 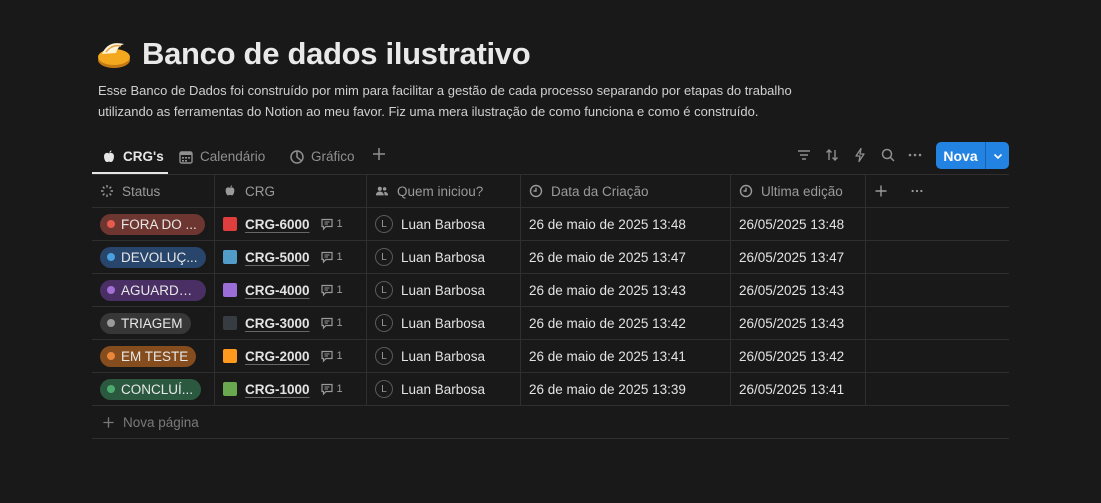 I want to click on crg-cell: CRG-2000 1, so click(x=290, y=356).